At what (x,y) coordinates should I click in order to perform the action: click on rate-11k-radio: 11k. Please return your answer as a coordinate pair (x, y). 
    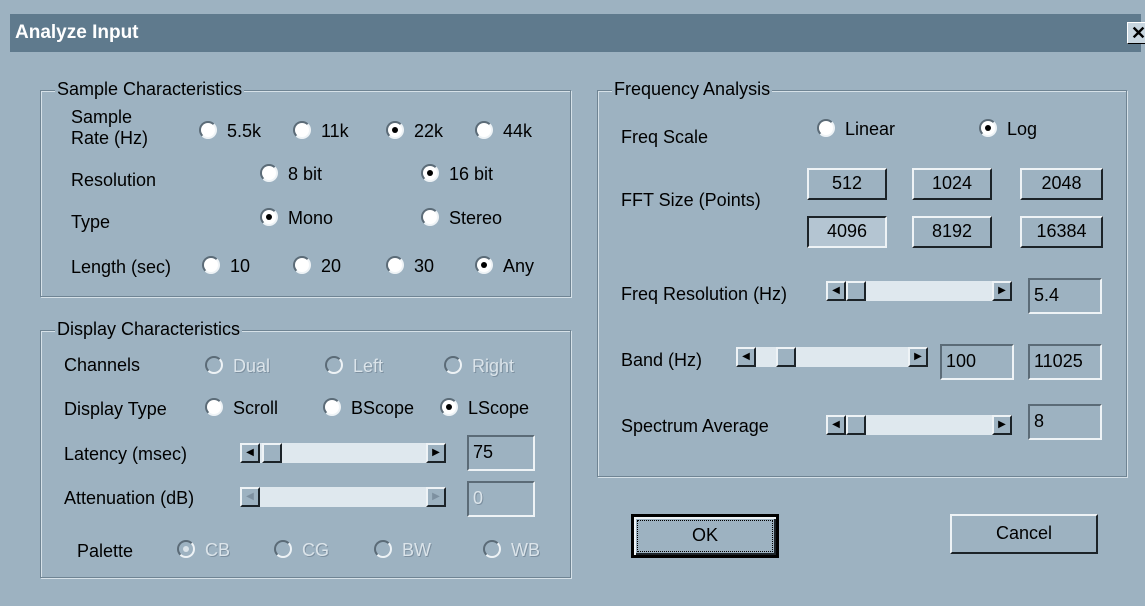
    Looking at the image, I should click on (321, 131).